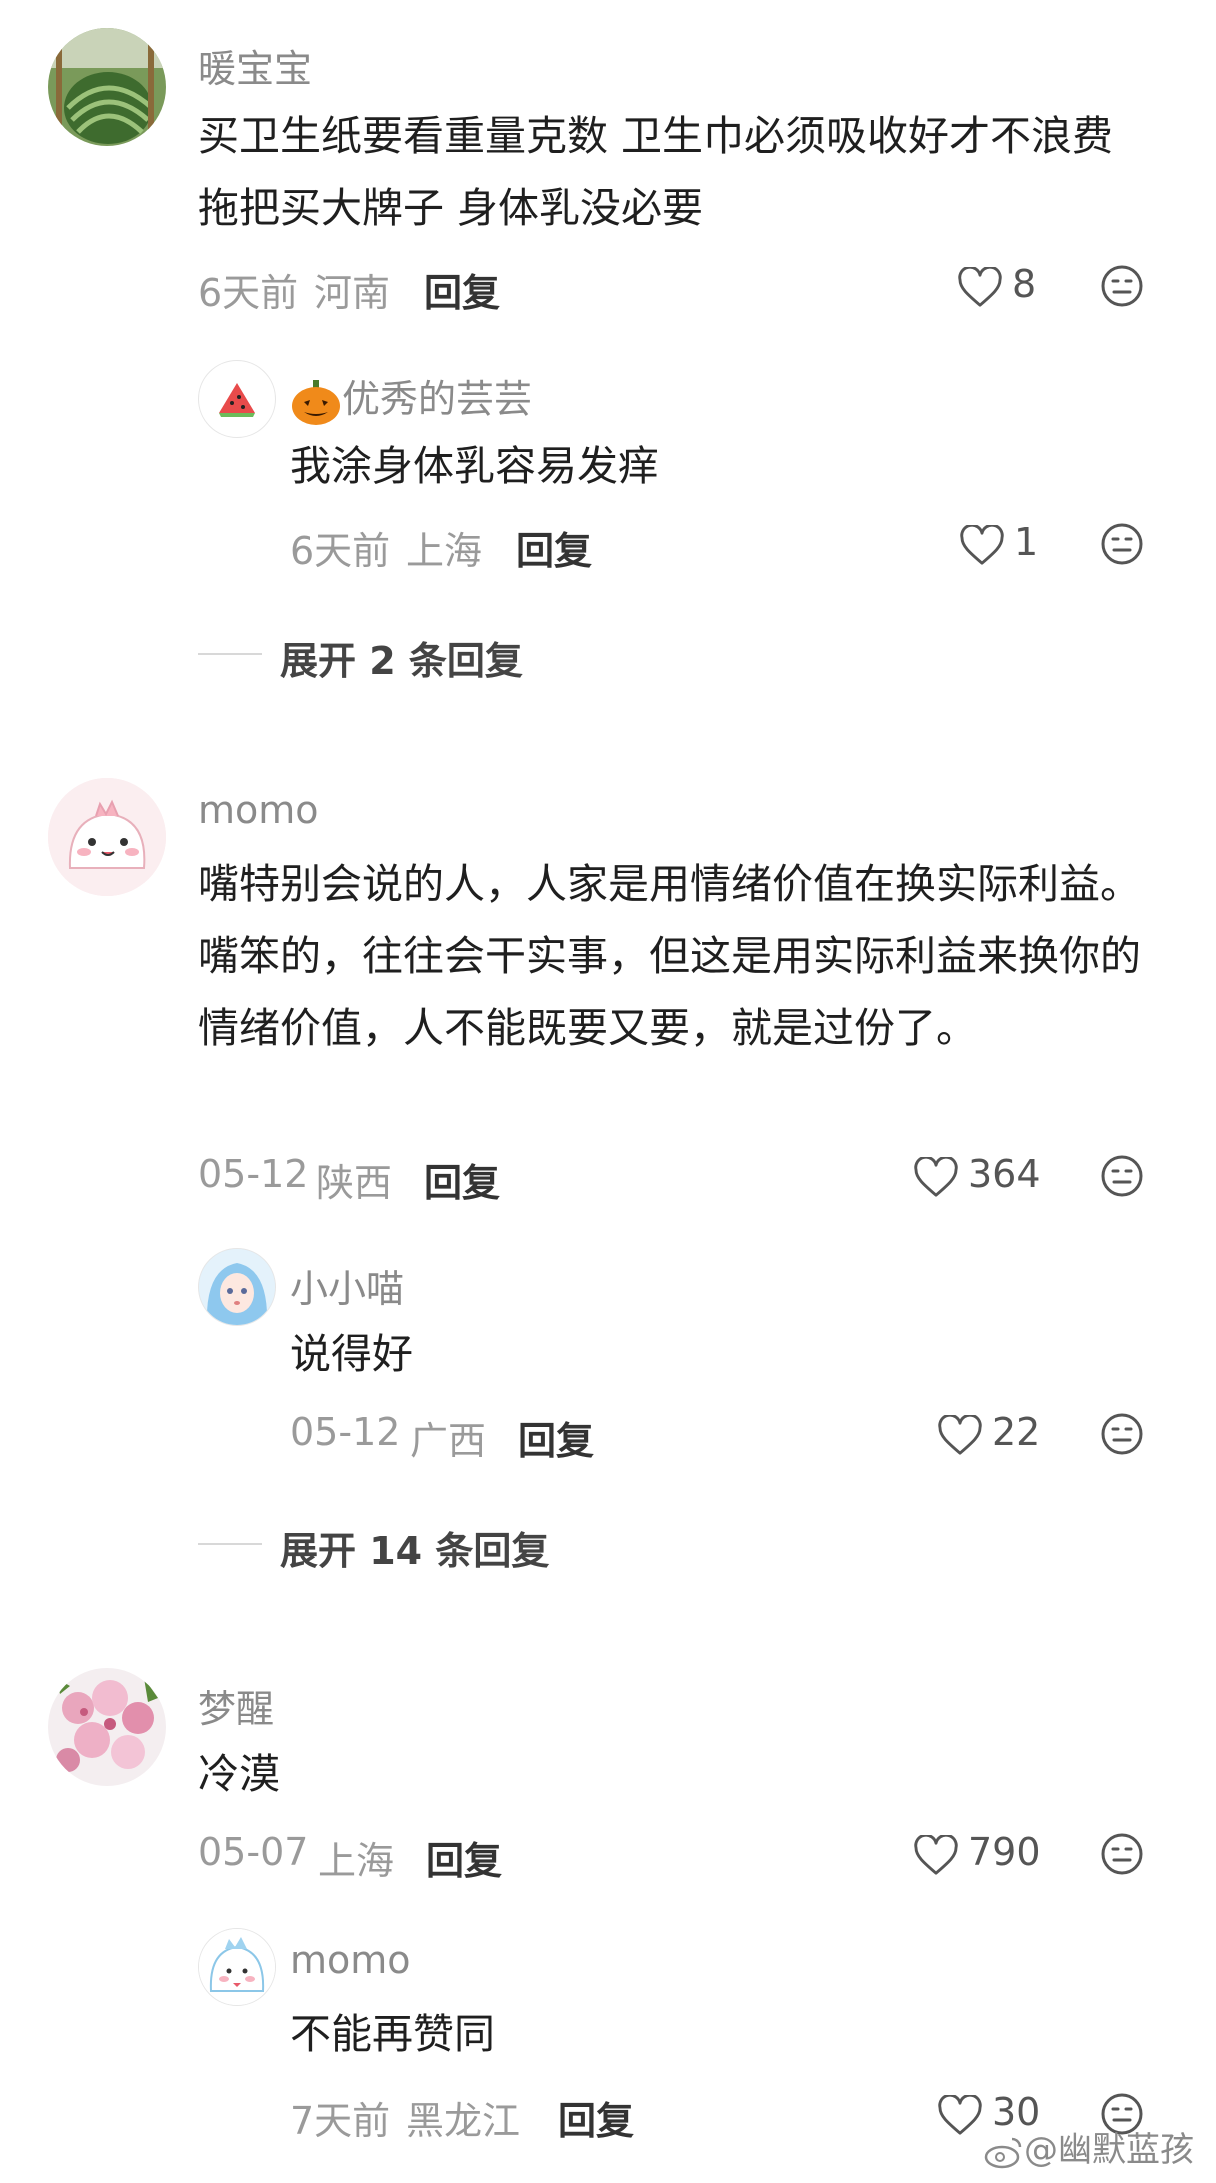 The width and height of the screenshot is (1216, 2183). Describe the element at coordinates (1004, 1174) in the screenshot. I see `like-count: 364` at that location.